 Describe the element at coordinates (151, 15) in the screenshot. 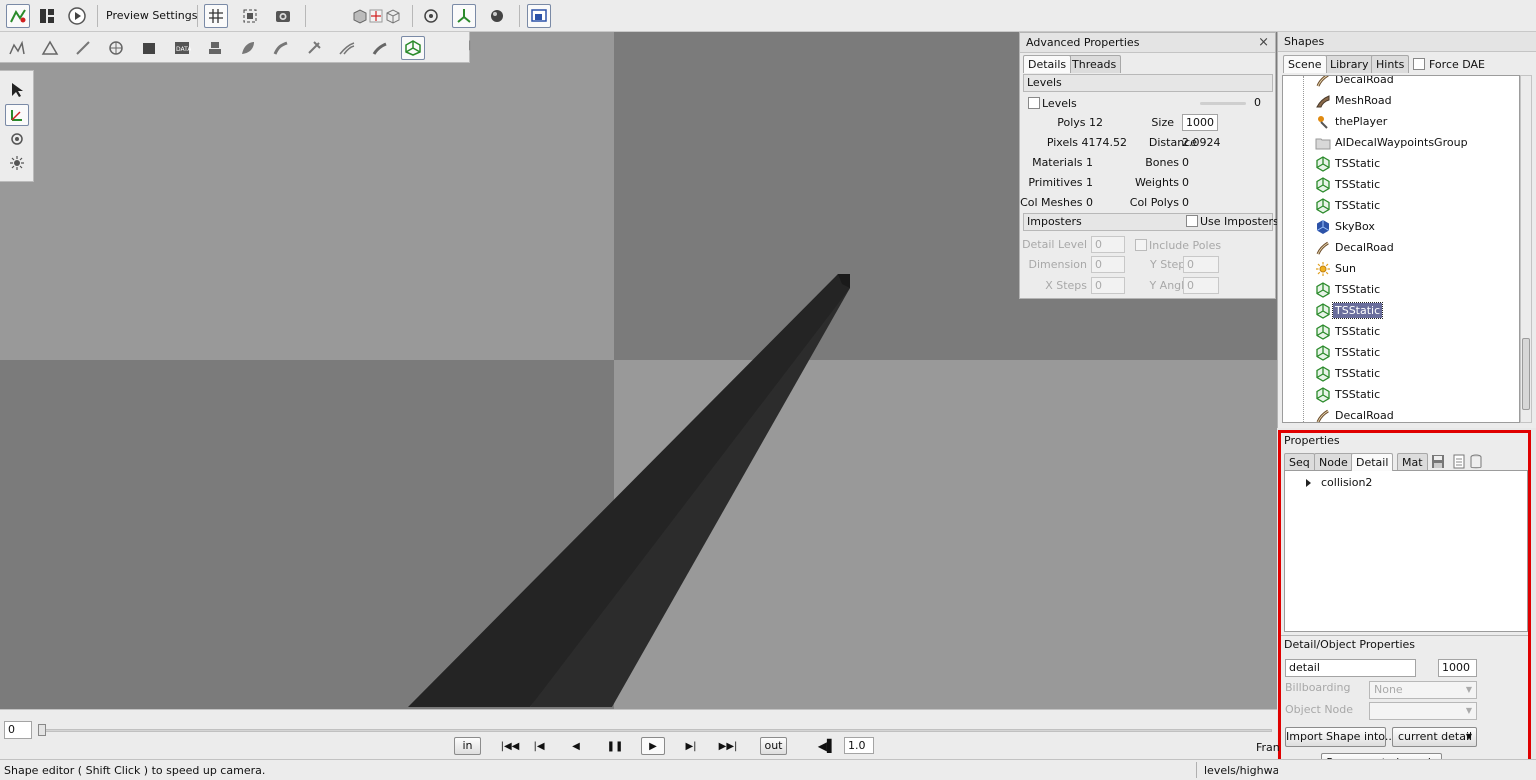

I see `preview-settings-button: Preview Settings` at that location.